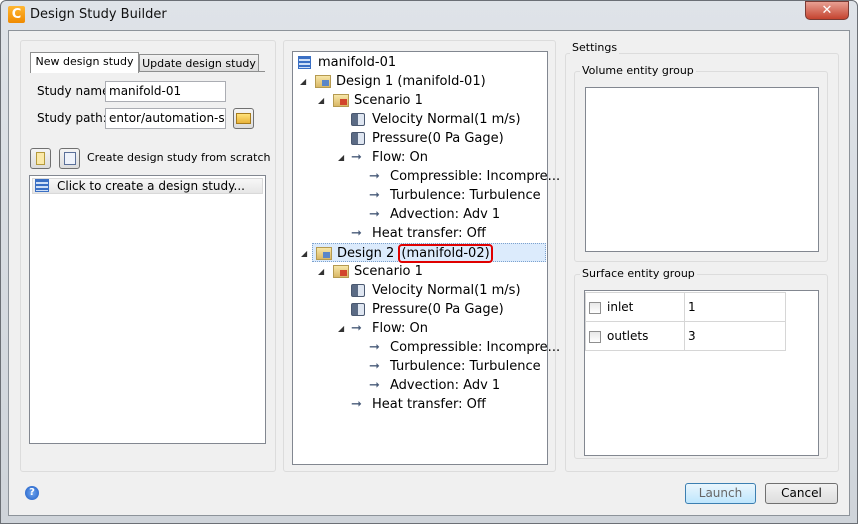 The height and width of the screenshot is (524, 858). I want to click on surface-count: 1, so click(735, 307).